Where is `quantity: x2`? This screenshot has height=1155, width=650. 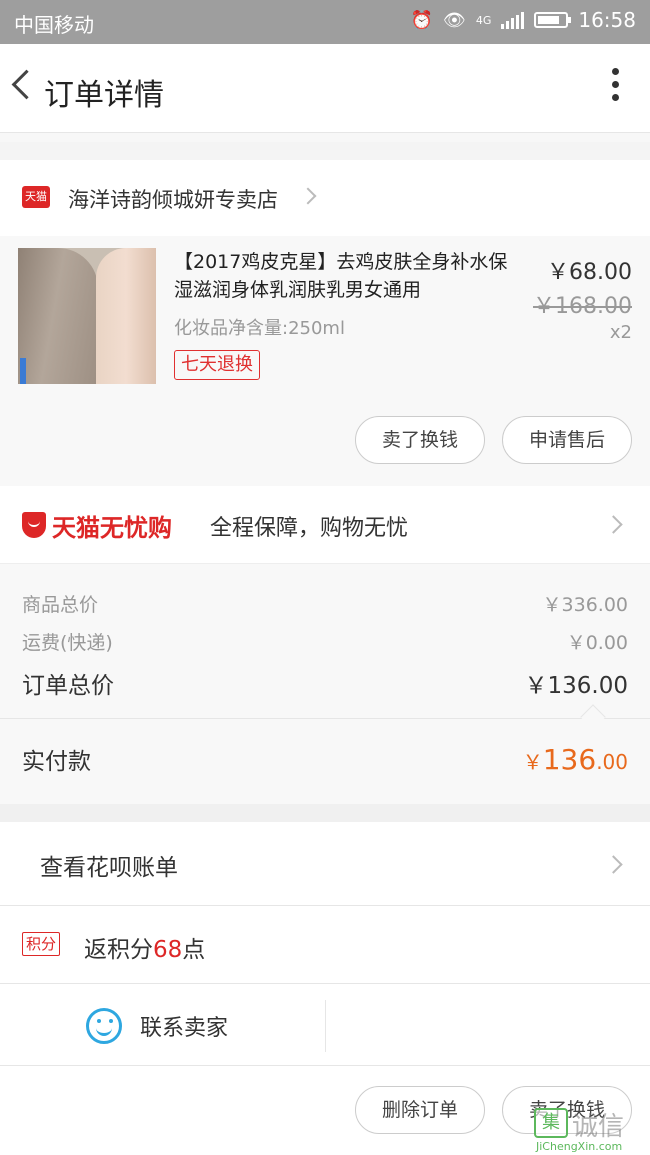 quantity: x2 is located at coordinates (620, 332).